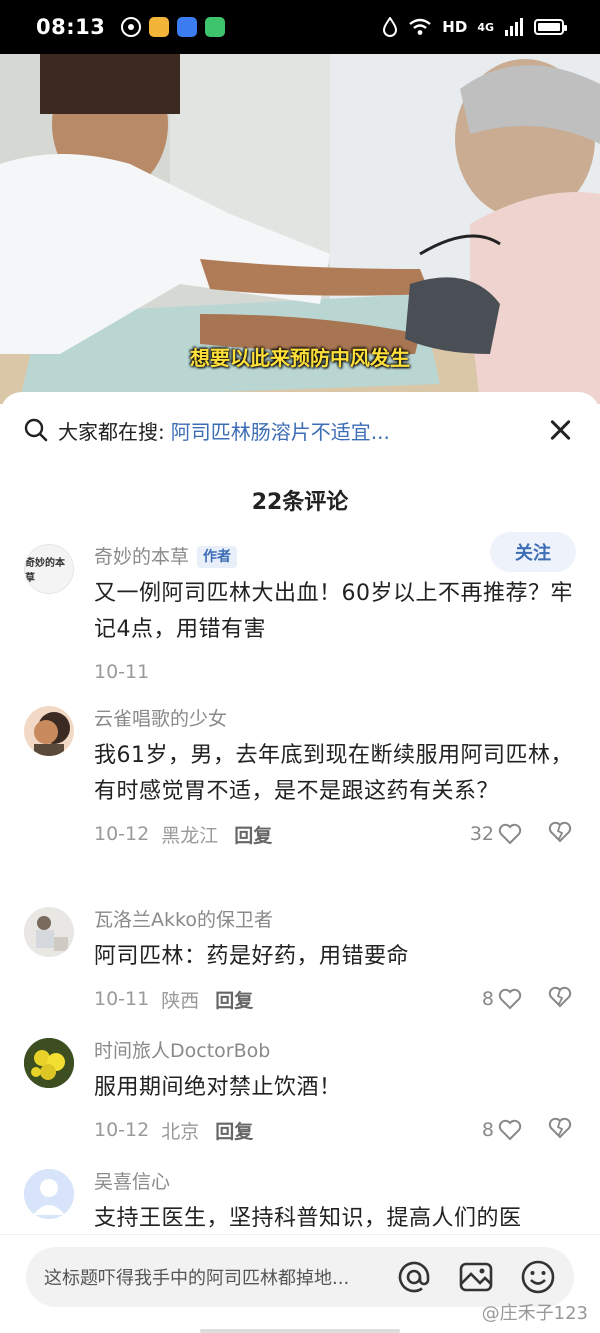 The image size is (600, 1333). I want to click on location-icon, so click(131, 27).